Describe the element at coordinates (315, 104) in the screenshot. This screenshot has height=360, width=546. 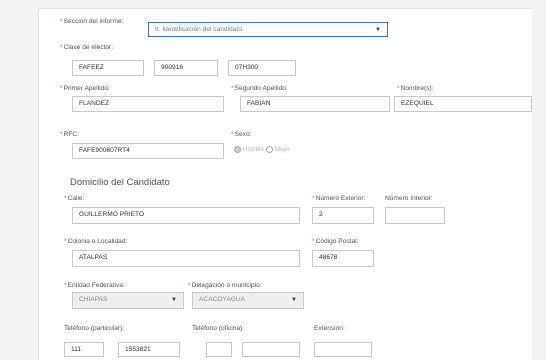
I see `segundo-apellido-input: FABIAN` at that location.